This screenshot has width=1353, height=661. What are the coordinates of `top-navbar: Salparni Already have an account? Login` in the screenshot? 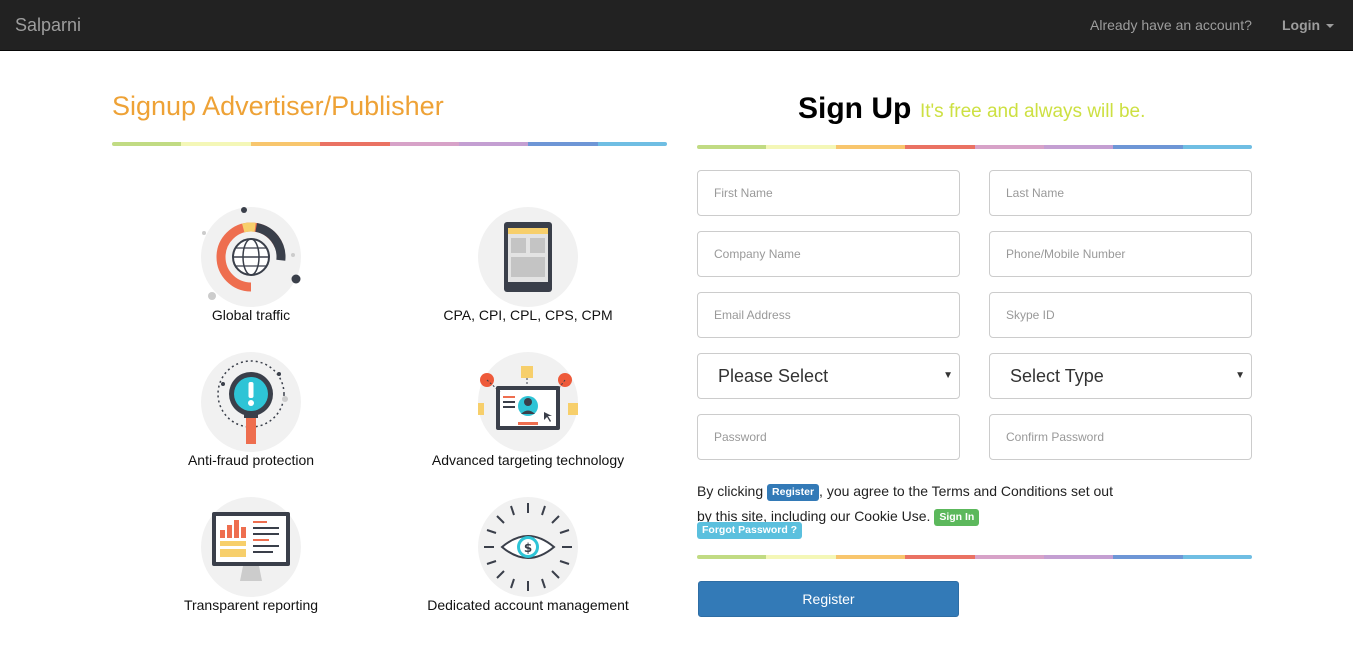 It's located at (676, 25).